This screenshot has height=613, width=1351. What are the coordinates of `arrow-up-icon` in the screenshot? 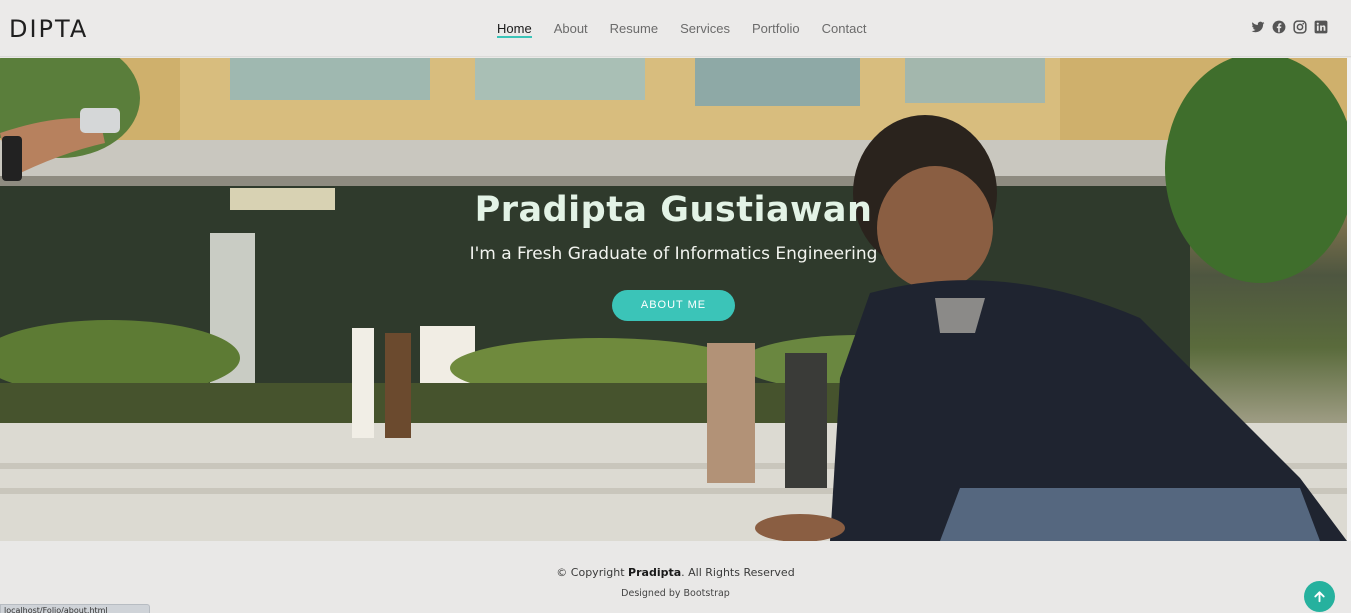 It's located at (1319, 597).